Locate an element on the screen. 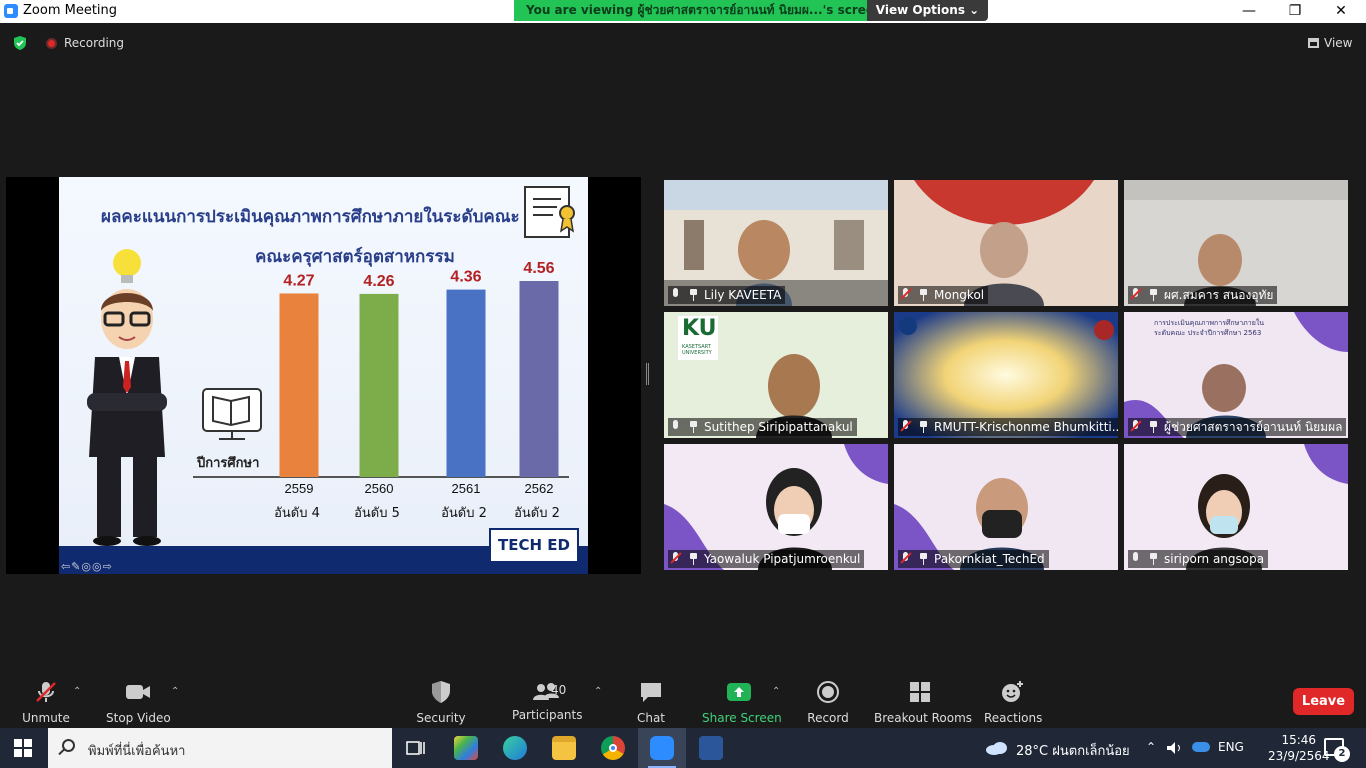 Image resolution: width=1366 pixels, height=768 pixels. participant-name-bar: Pakornkiat_TechEd is located at coordinates (973, 559).